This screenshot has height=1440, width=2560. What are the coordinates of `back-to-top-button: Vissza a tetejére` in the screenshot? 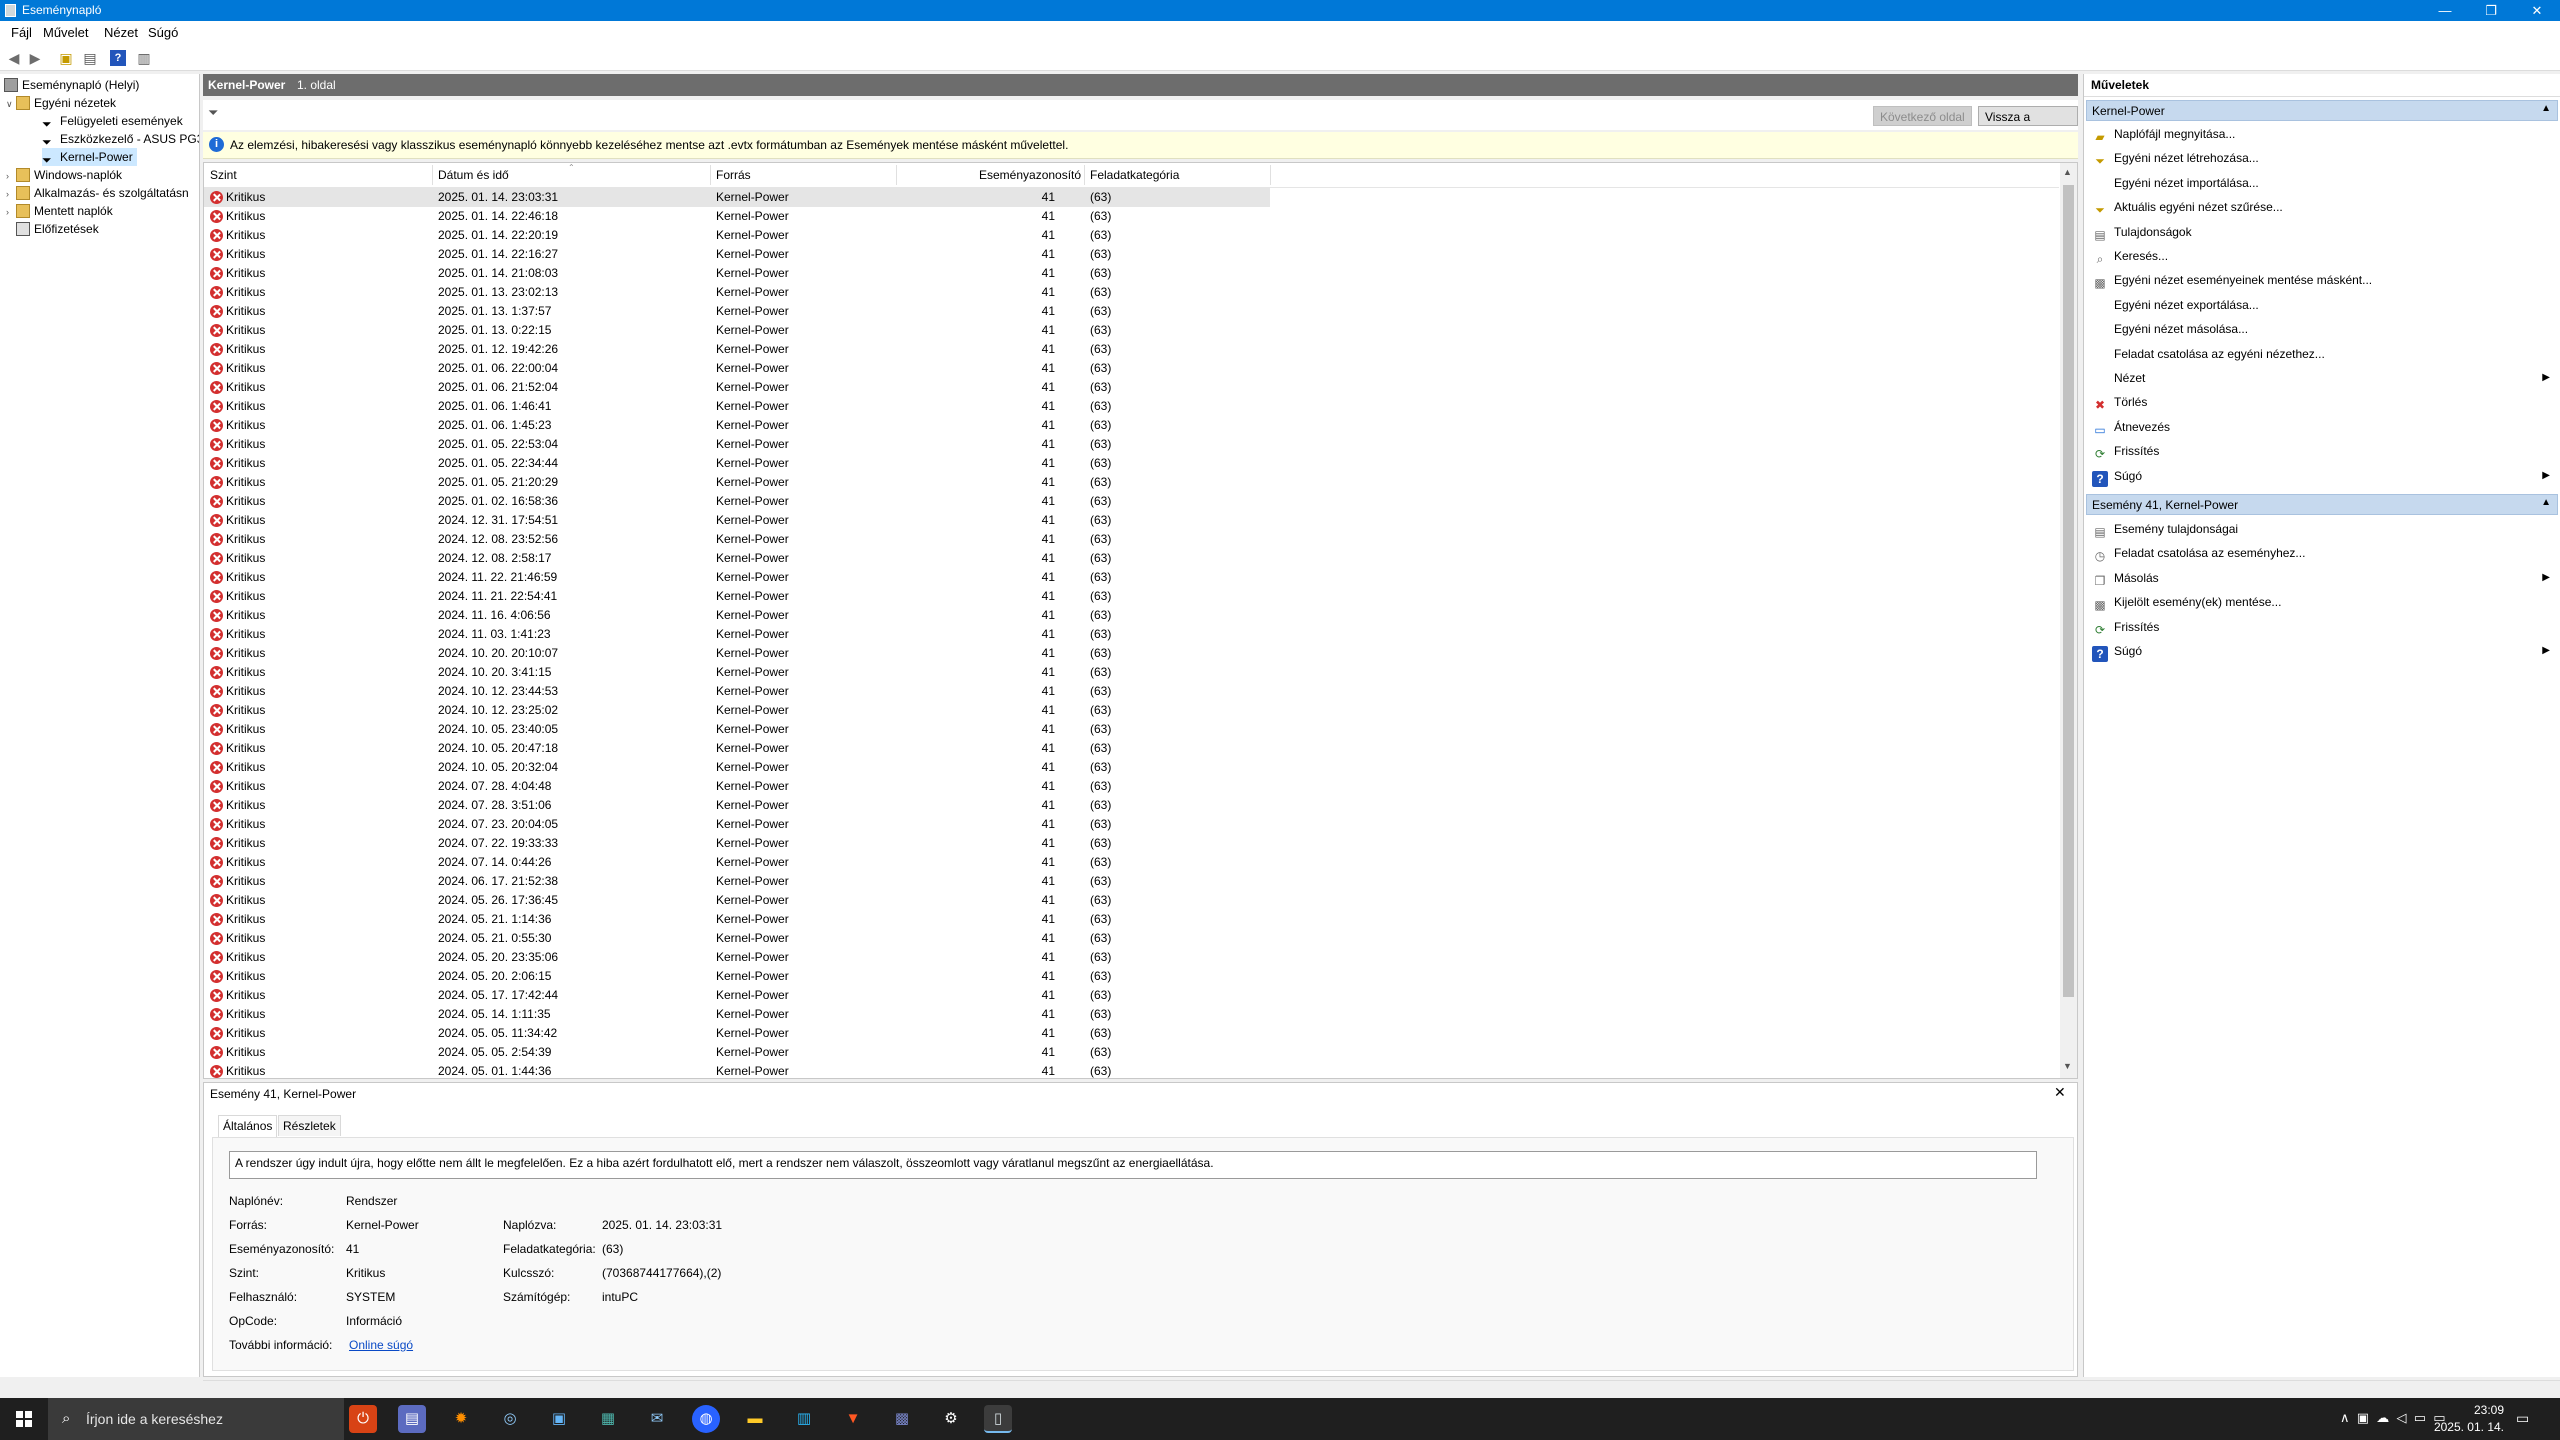 It's located at (2028, 125).